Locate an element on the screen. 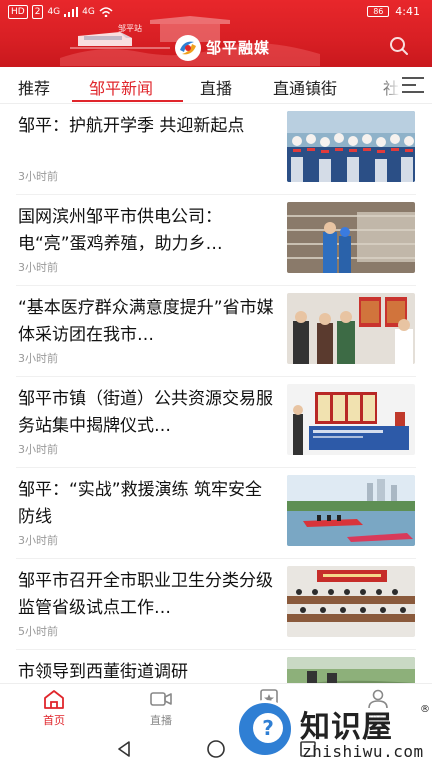 This screenshot has height=768, width=432. news-title: 市领导到西董街道调研 is located at coordinates (103, 672).